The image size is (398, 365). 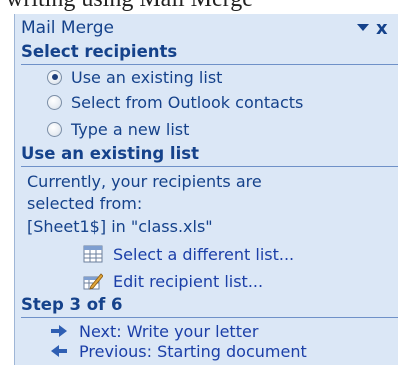 I want to click on edit-list-icon, so click(x=93, y=281).